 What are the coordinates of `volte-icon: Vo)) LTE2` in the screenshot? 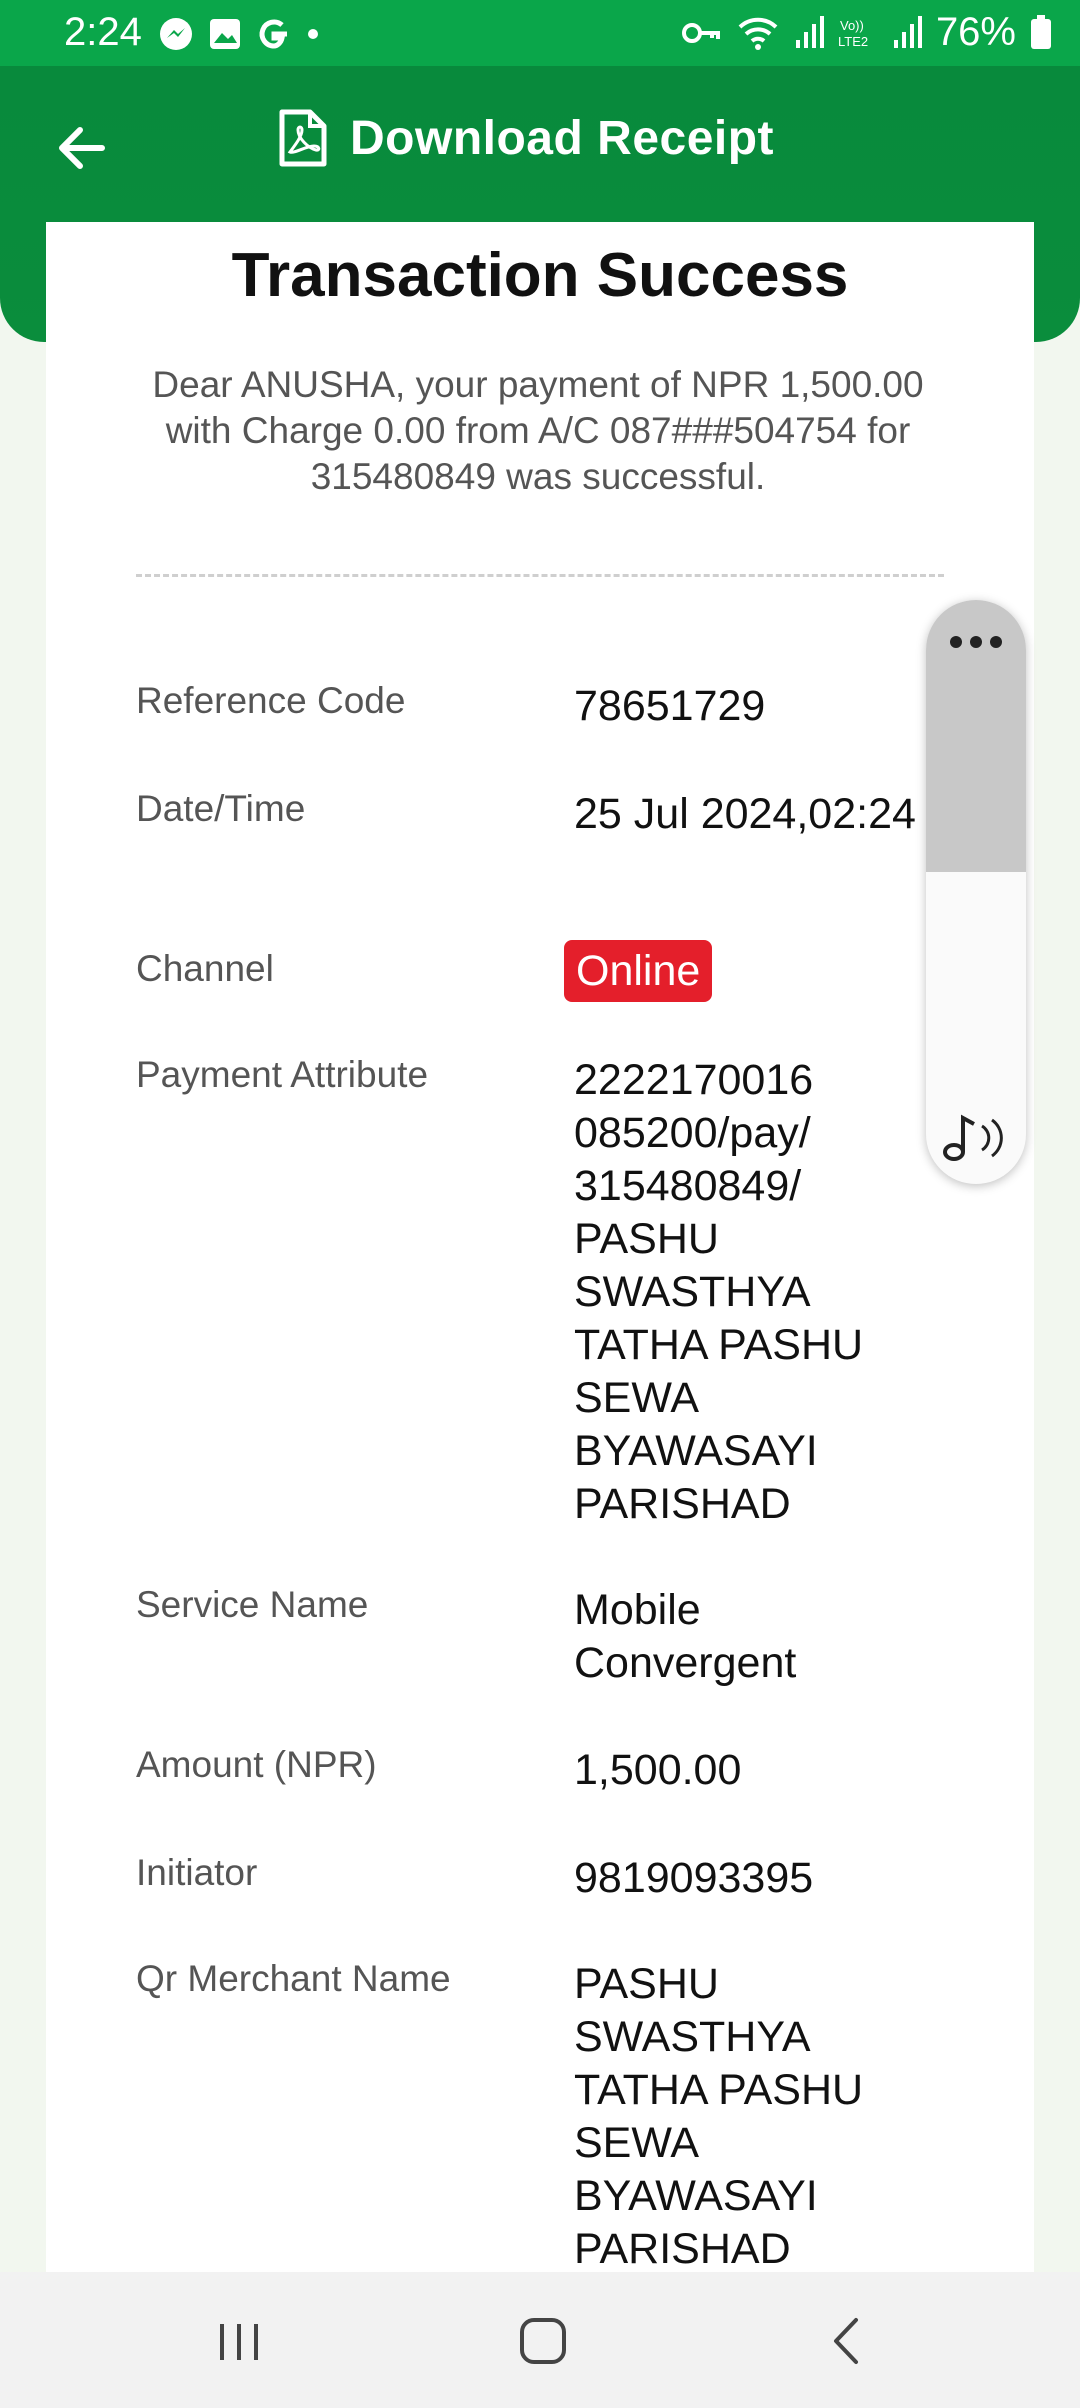 It's located at (853, 33).